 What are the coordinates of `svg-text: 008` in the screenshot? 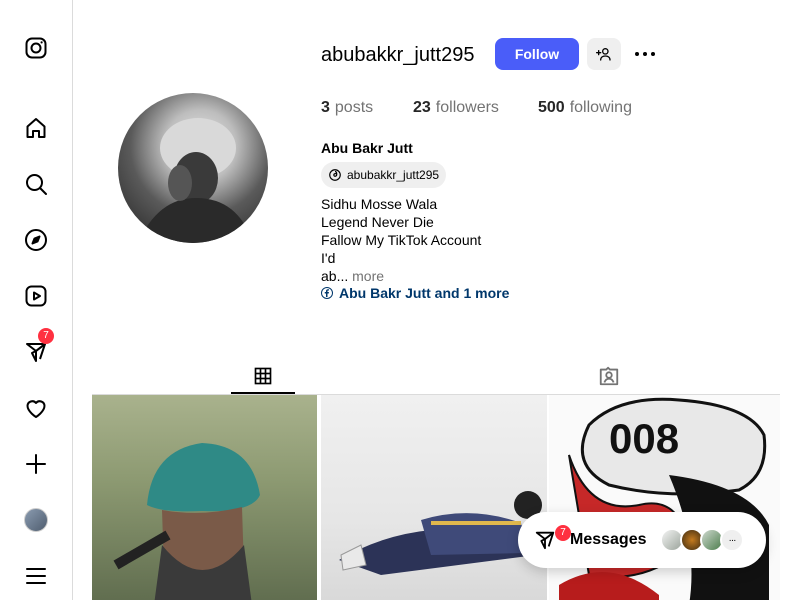 It's located at (644, 438).